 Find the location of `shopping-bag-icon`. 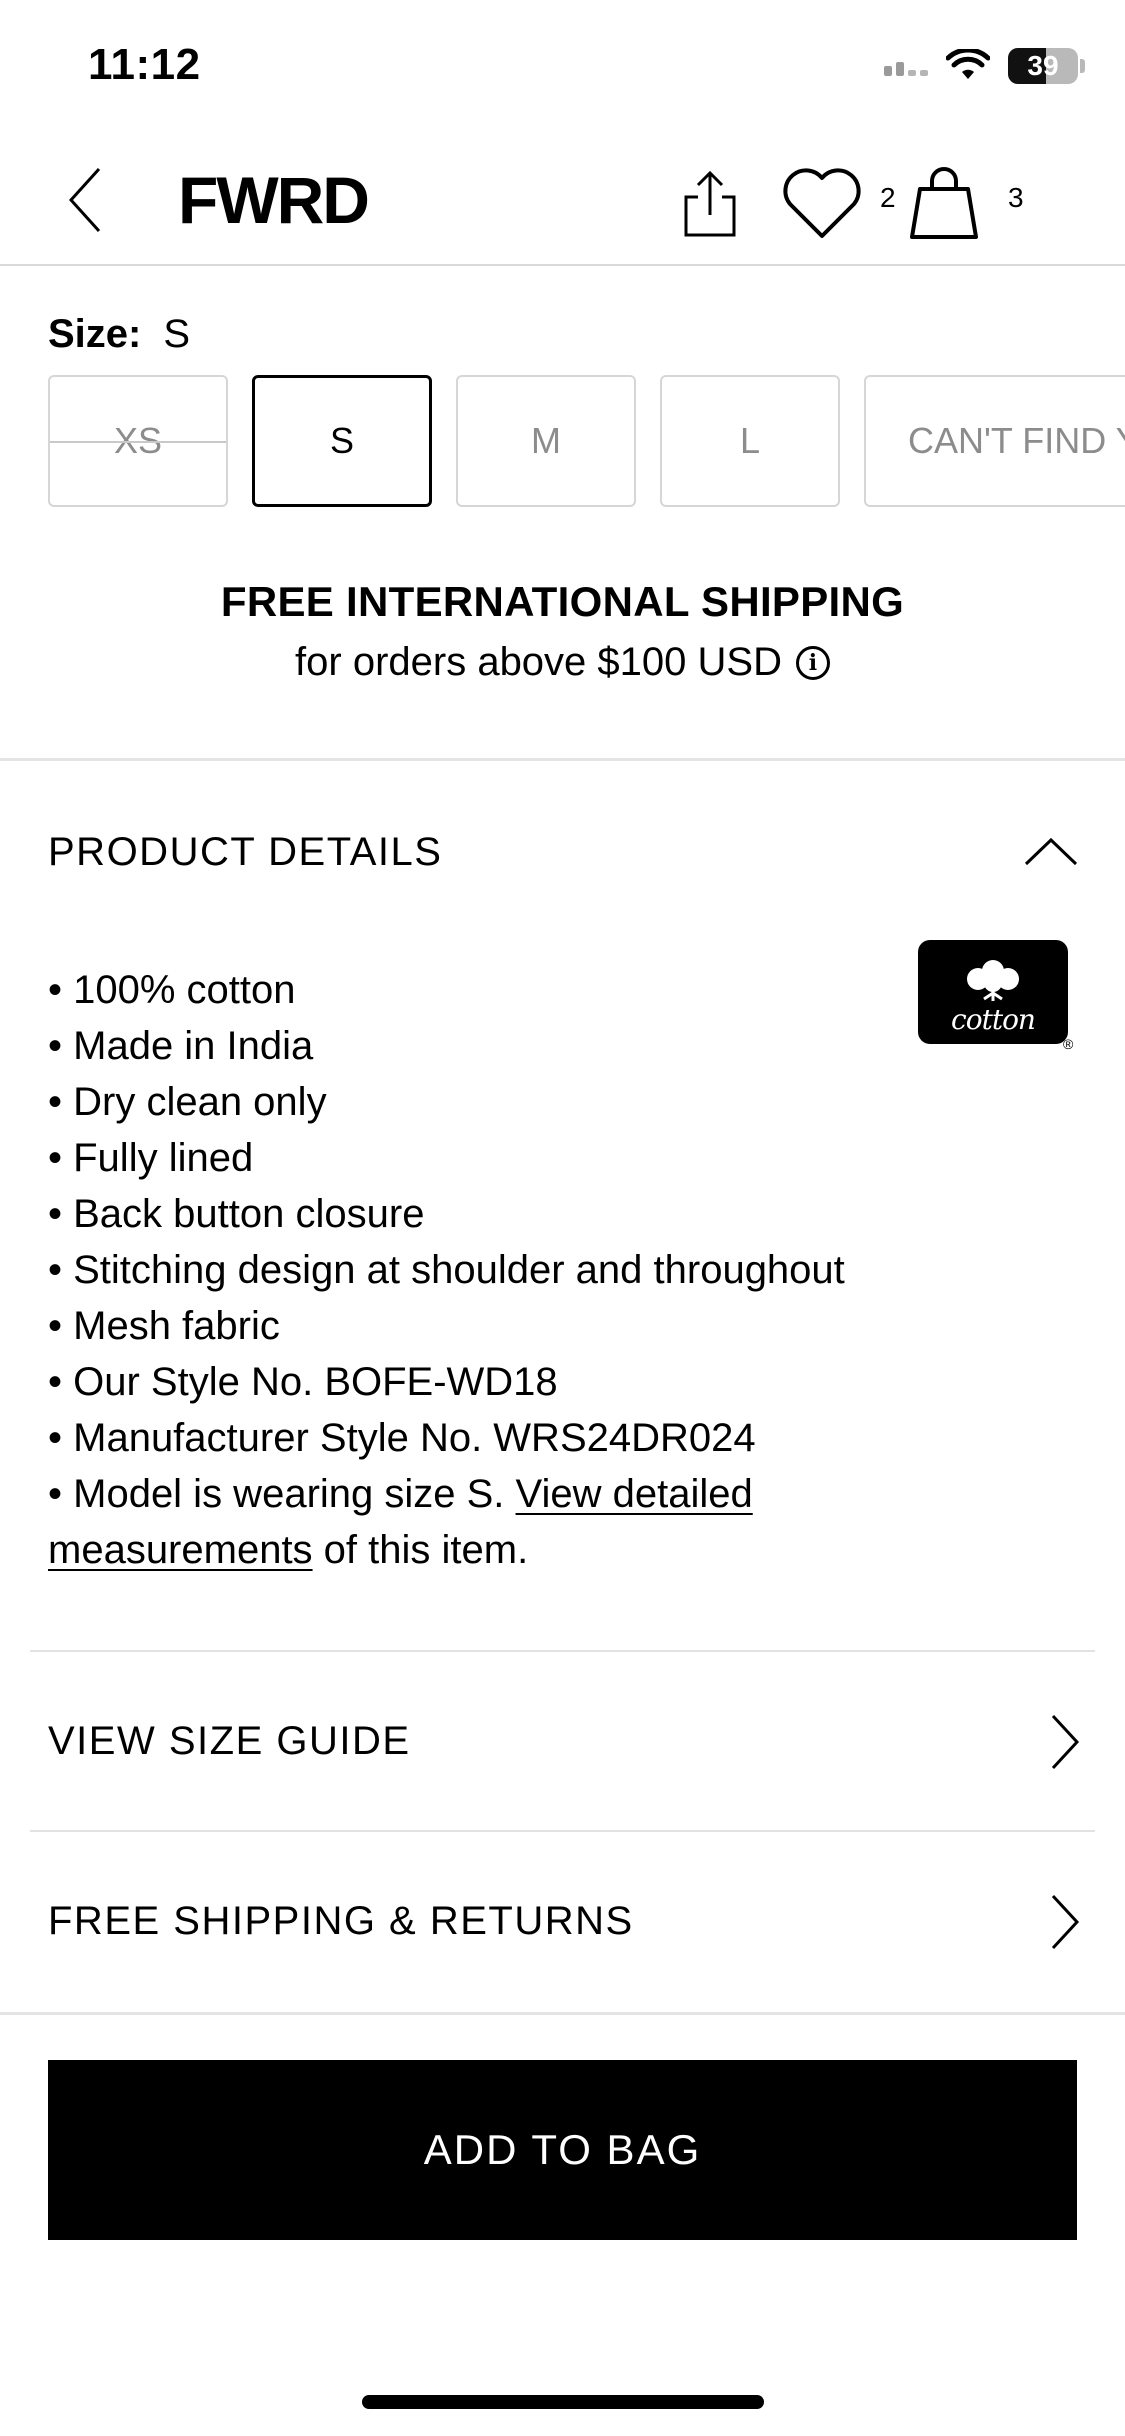

shopping-bag-icon is located at coordinates (944, 203).